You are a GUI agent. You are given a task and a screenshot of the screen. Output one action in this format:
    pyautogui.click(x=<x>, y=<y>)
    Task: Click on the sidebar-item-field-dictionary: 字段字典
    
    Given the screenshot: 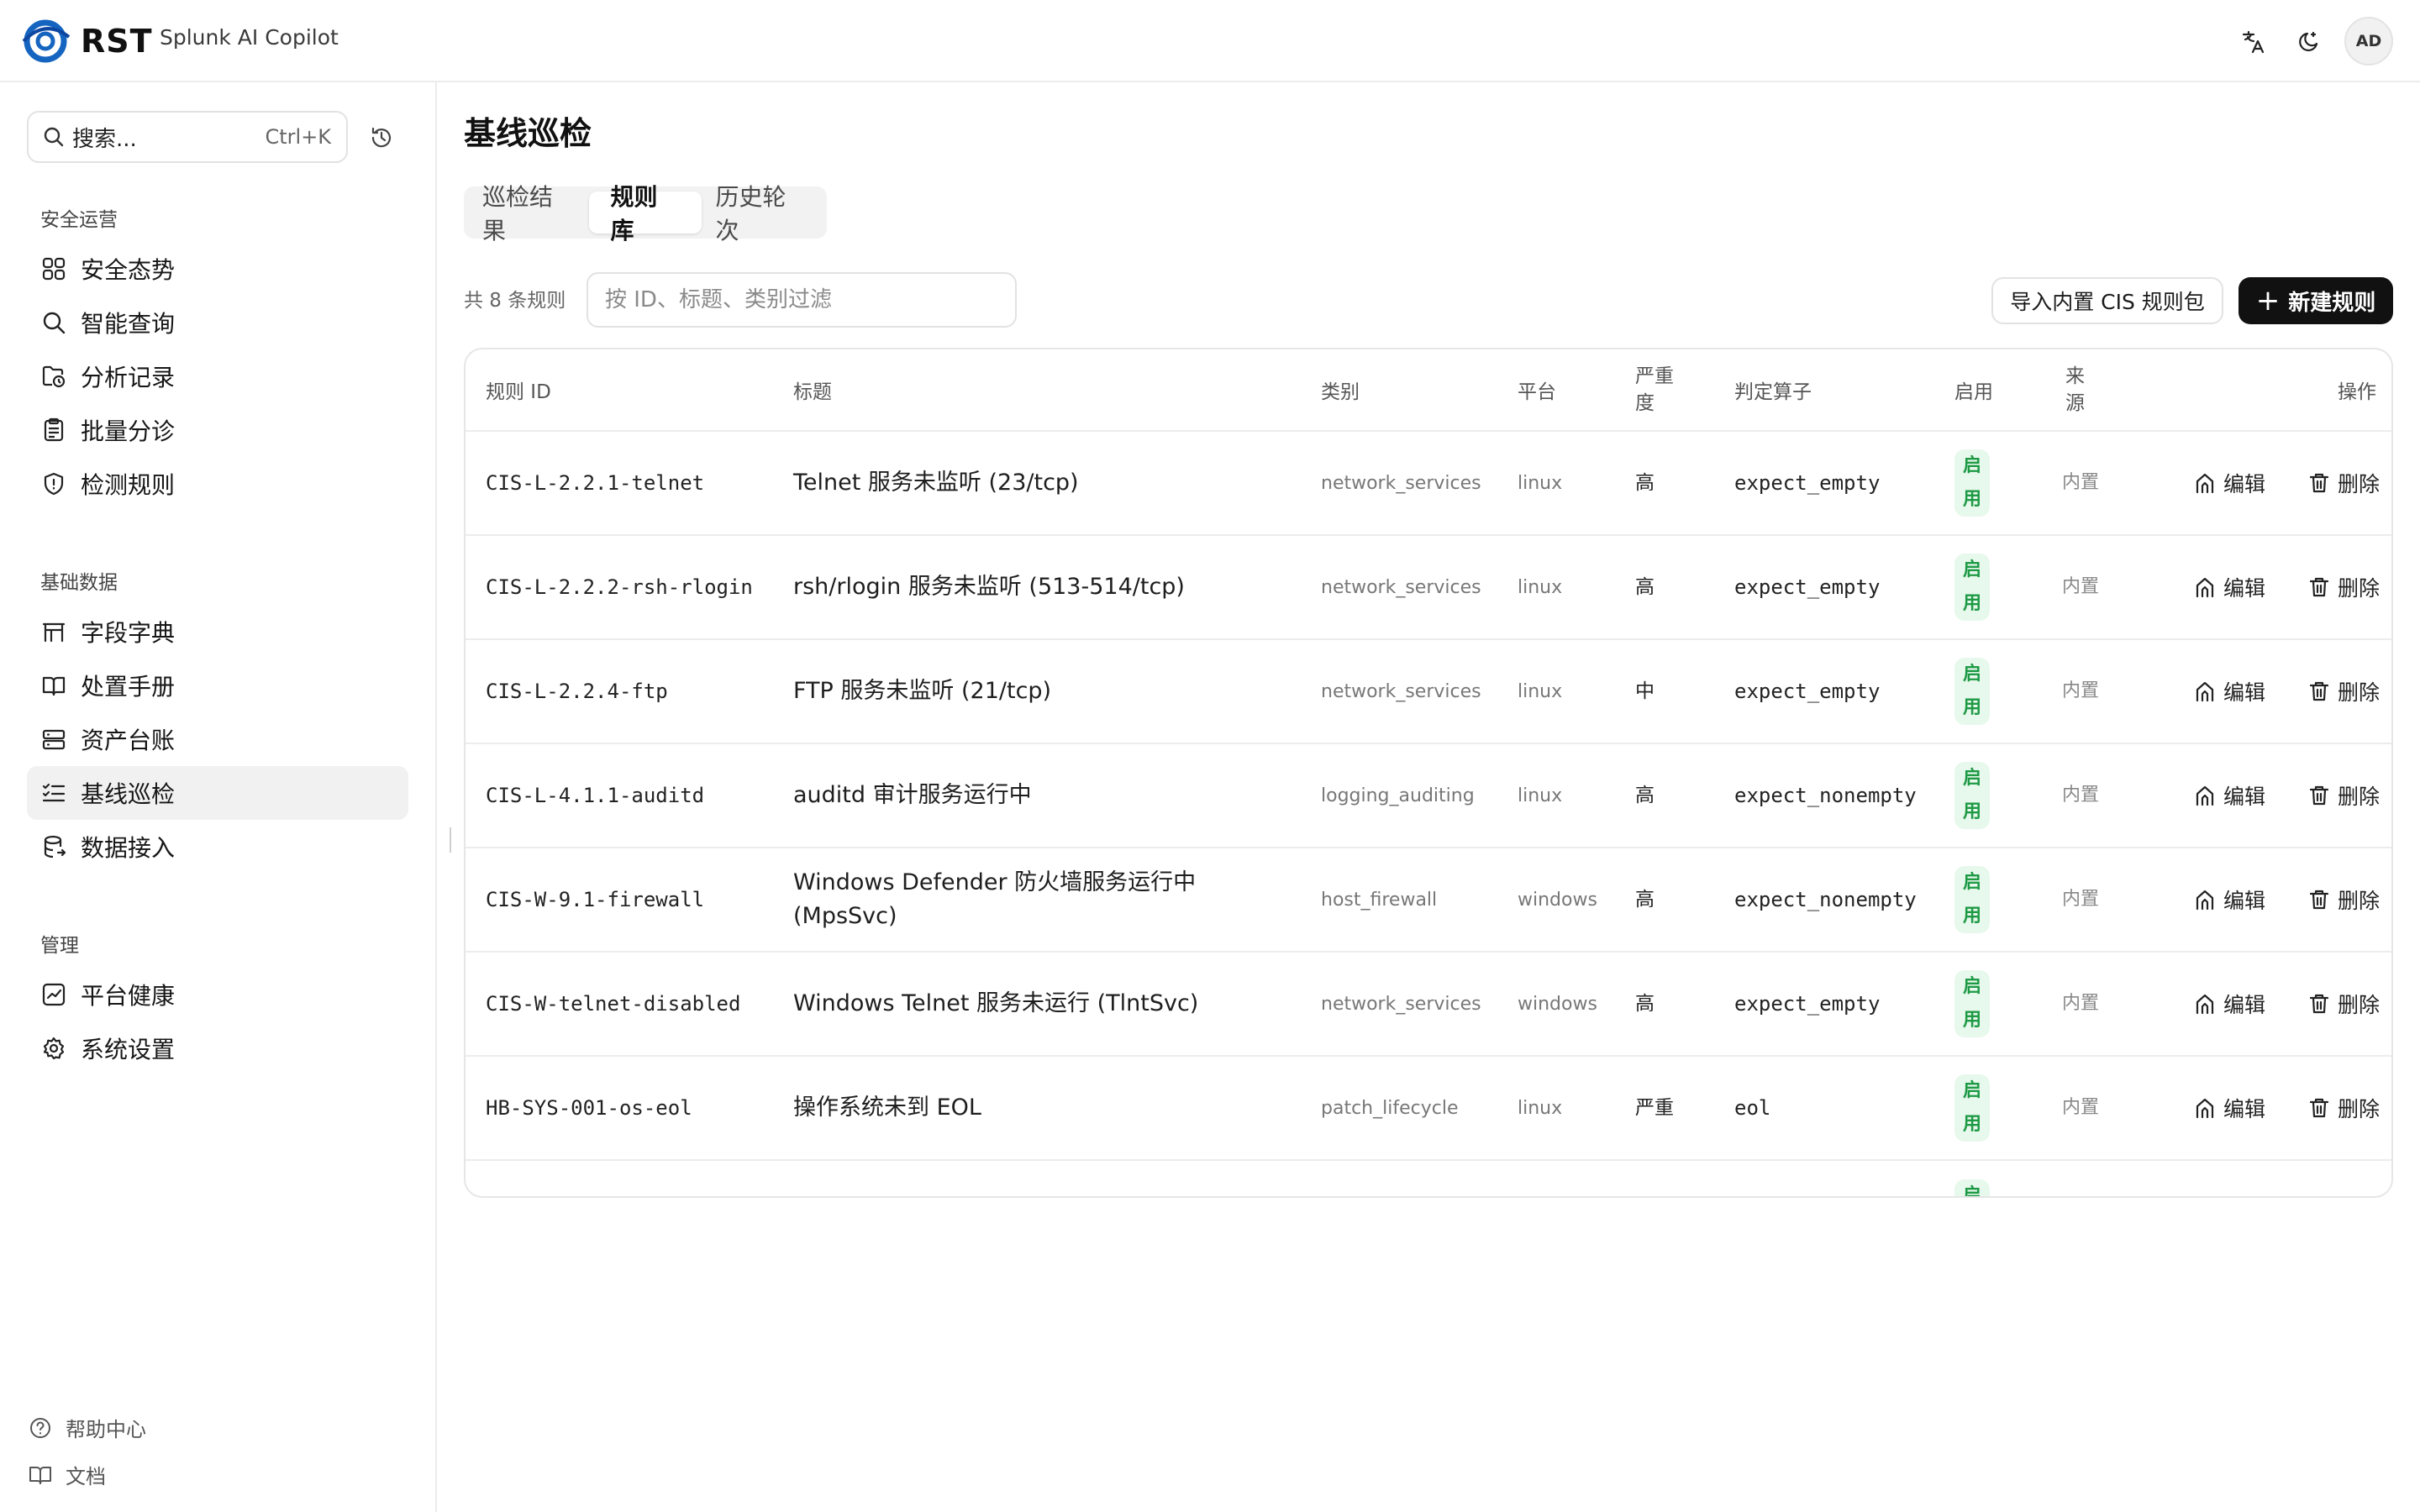 What is the action you would take?
    pyautogui.click(x=218, y=632)
    